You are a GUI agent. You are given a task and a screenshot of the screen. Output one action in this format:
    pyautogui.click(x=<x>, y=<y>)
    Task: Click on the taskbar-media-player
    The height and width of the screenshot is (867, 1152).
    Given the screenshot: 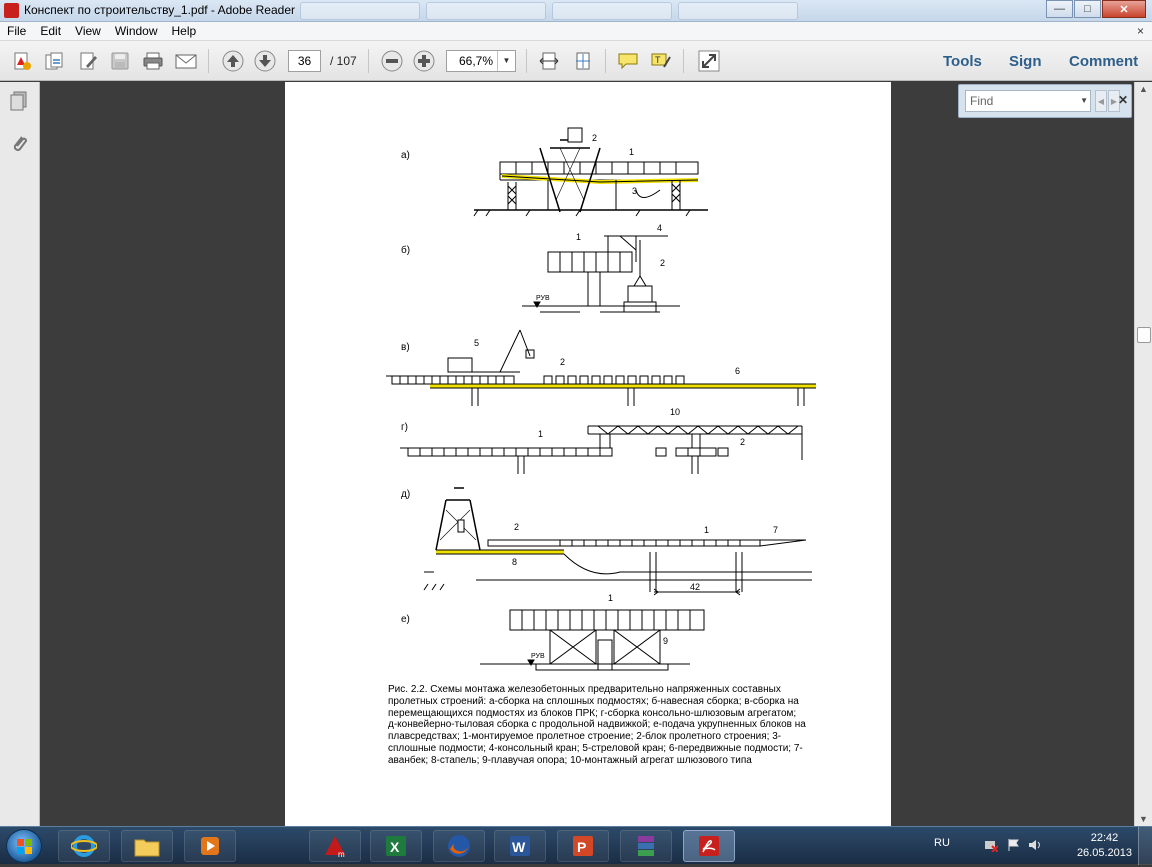 What is the action you would take?
    pyautogui.click(x=210, y=846)
    